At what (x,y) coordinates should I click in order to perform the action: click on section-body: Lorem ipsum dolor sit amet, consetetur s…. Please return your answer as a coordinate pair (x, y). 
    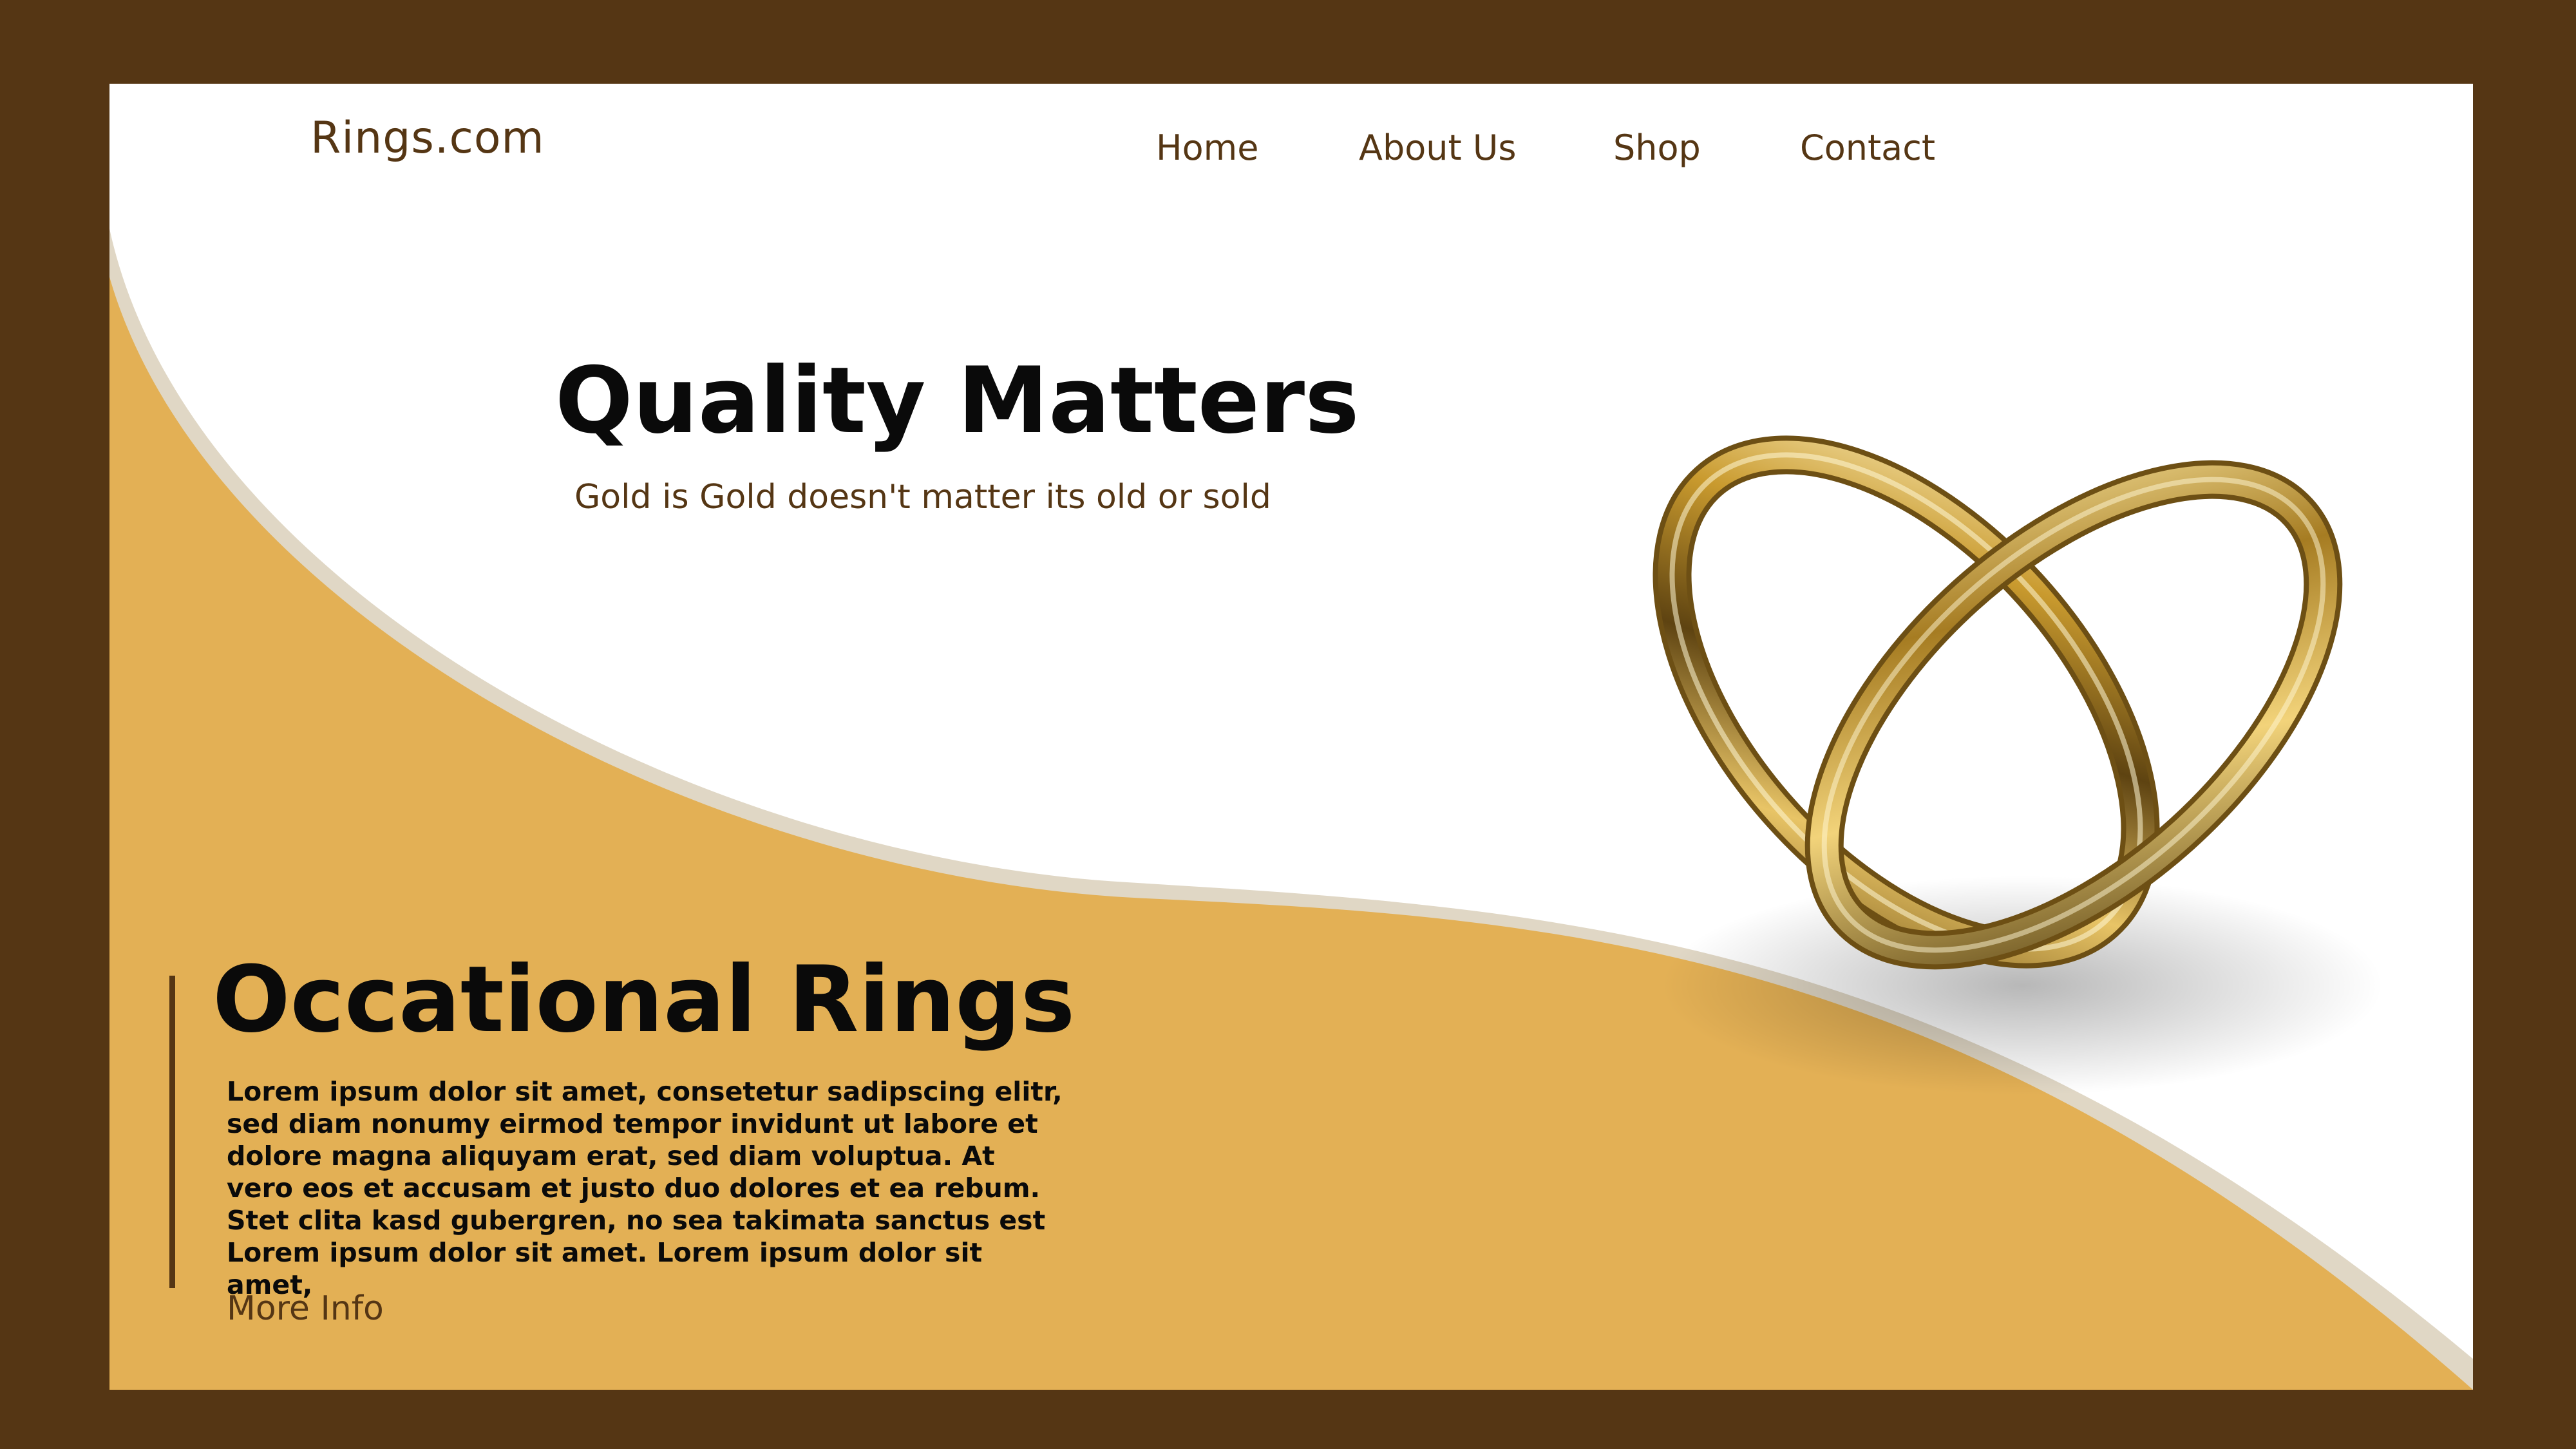
    Looking at the image, I should click on (645, 1188).